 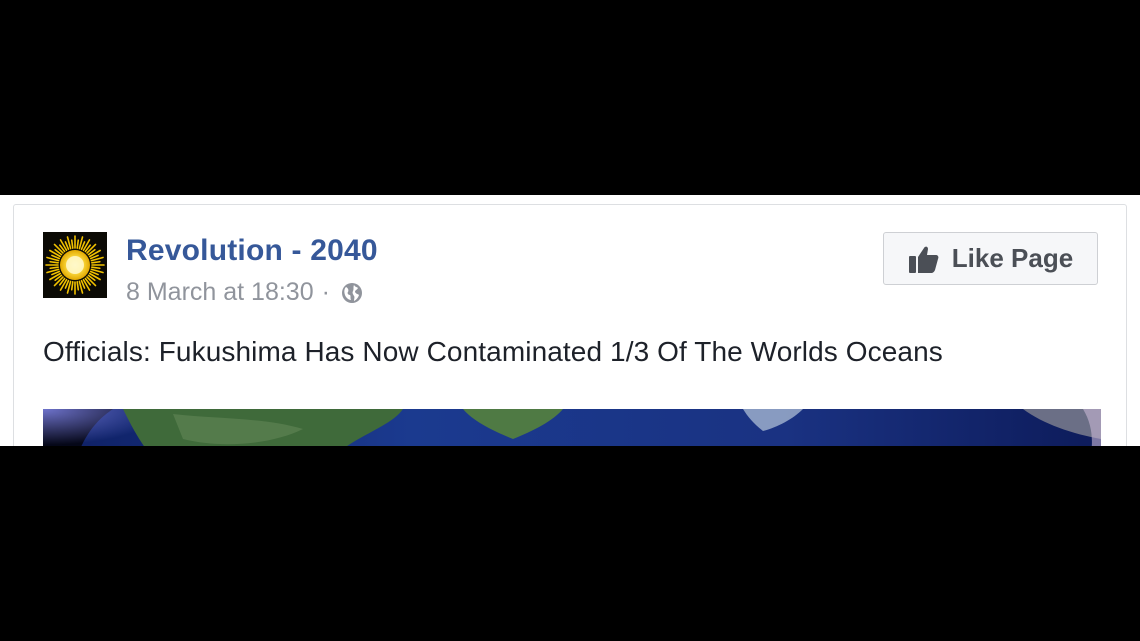 What do you see at coordinates (252, 251) in the screenshot?
I see `page-name-link: Revolution - 2040` at bounding box center [252, 251].